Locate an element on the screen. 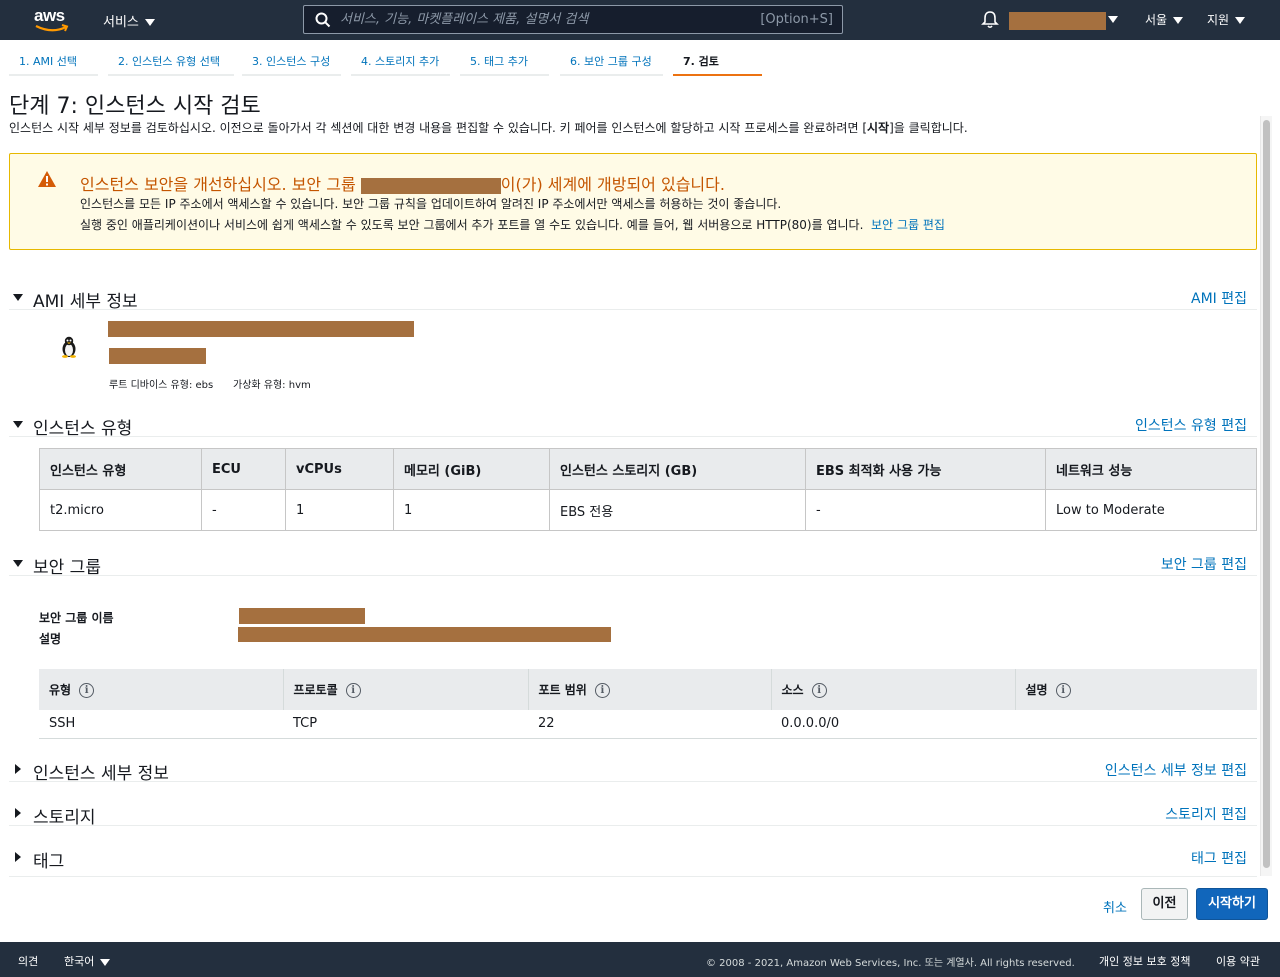  table-cell: TCP is located at coordinates (405, 724).